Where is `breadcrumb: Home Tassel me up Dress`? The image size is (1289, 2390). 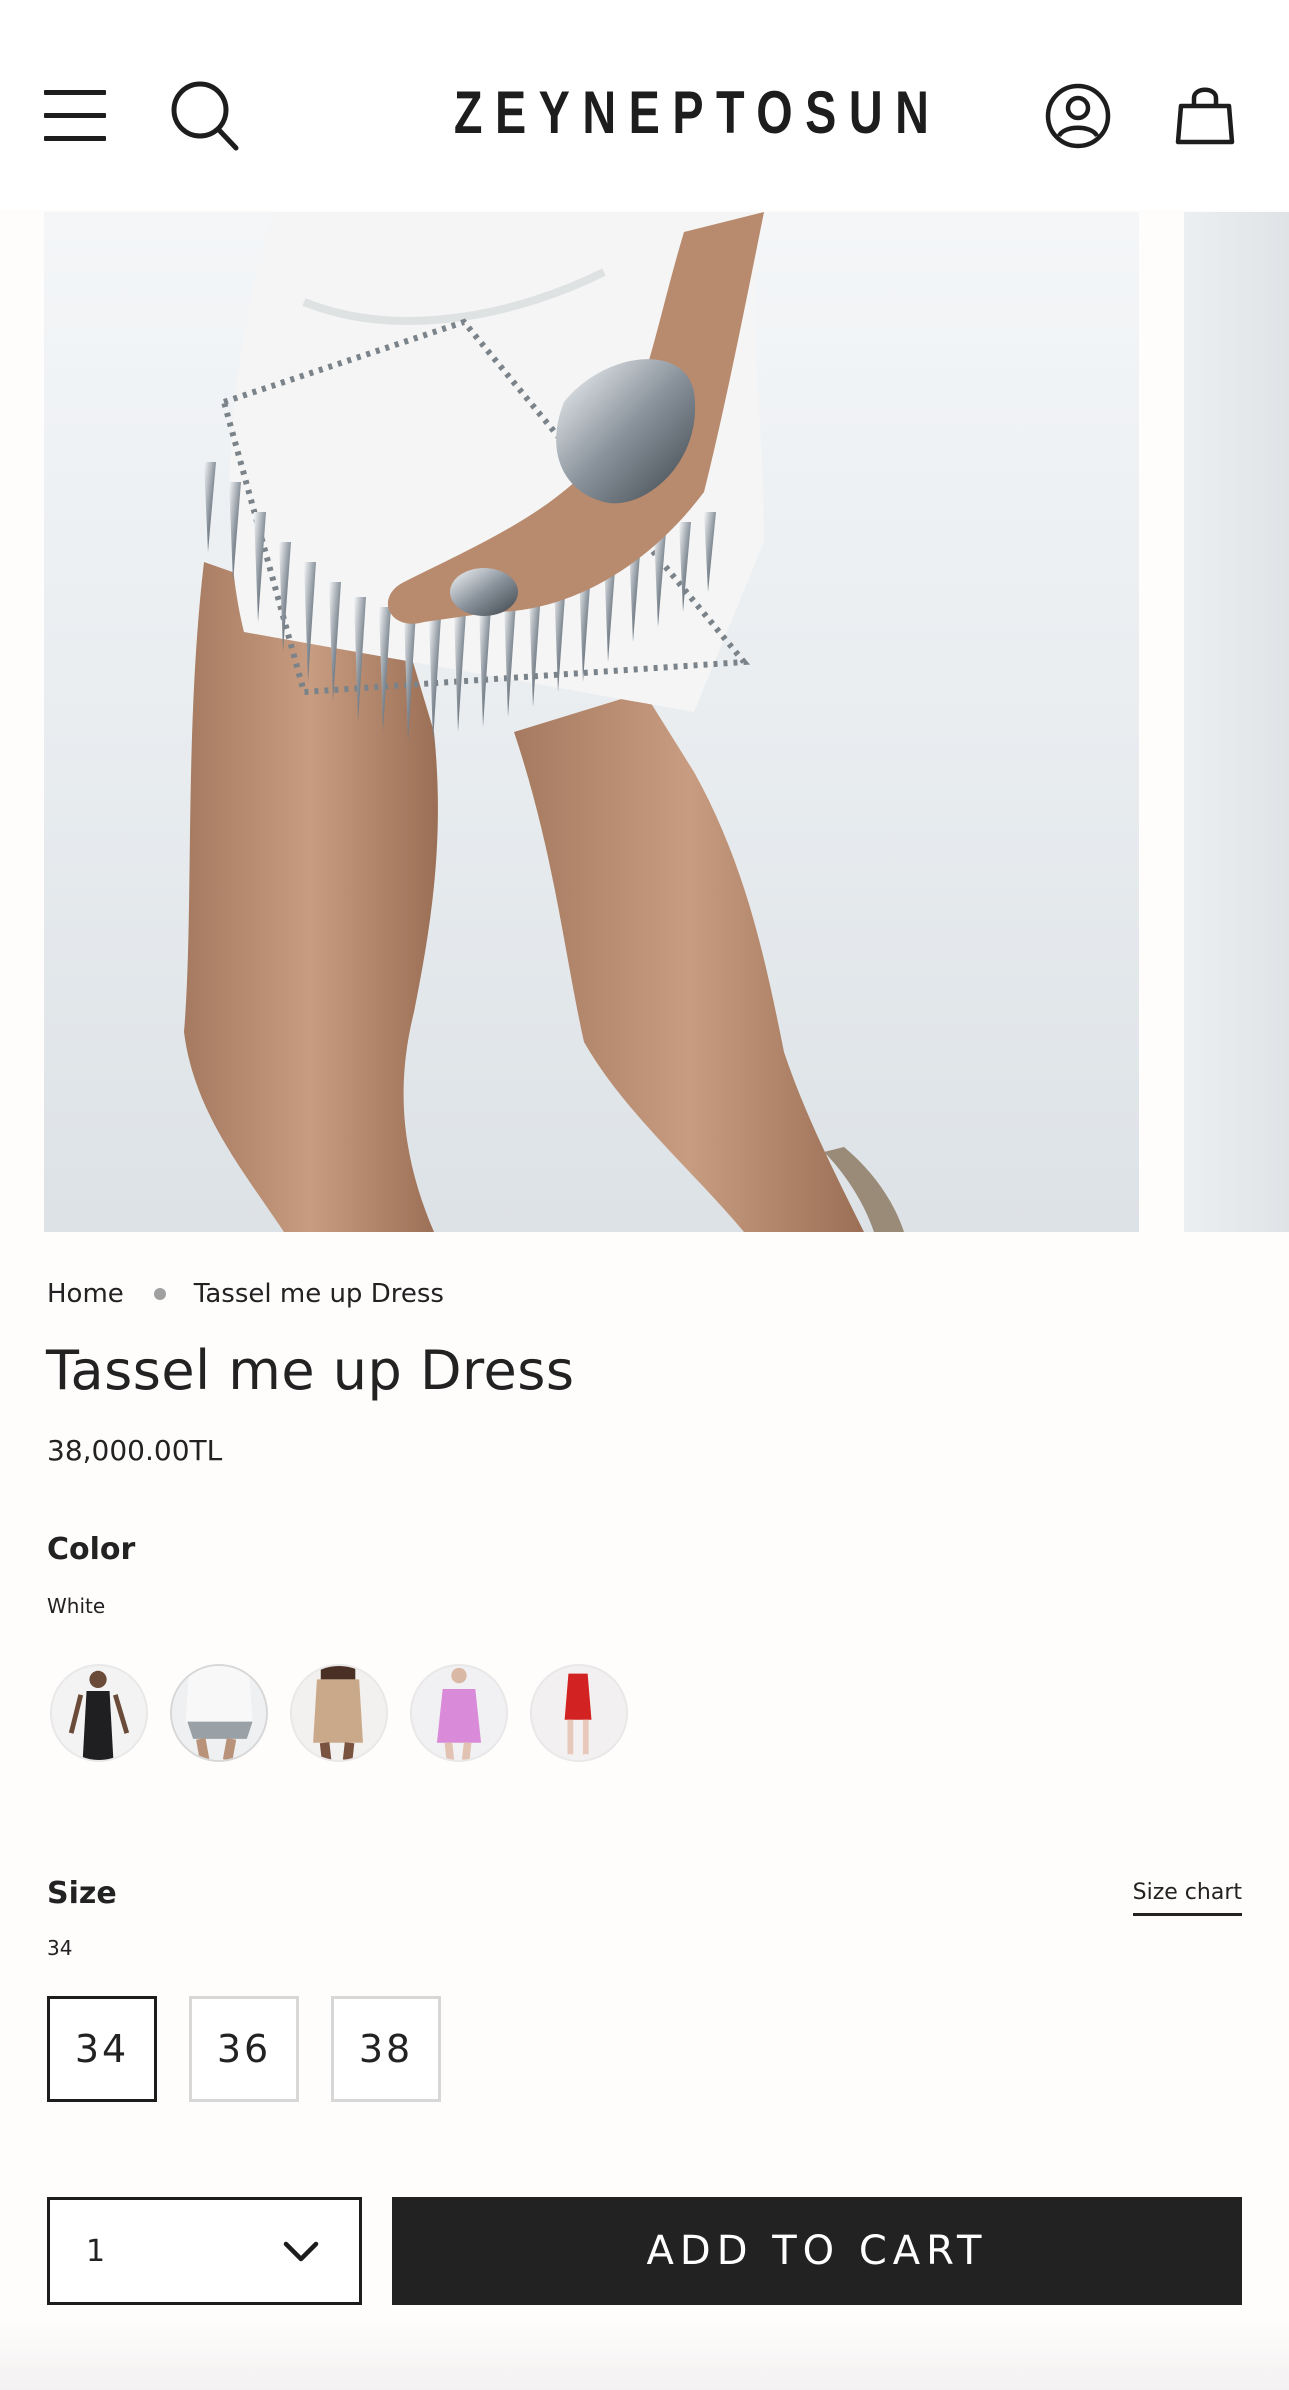
breadcrumb: Home Tassel me up Dress is located at coordinates (245, 1294).